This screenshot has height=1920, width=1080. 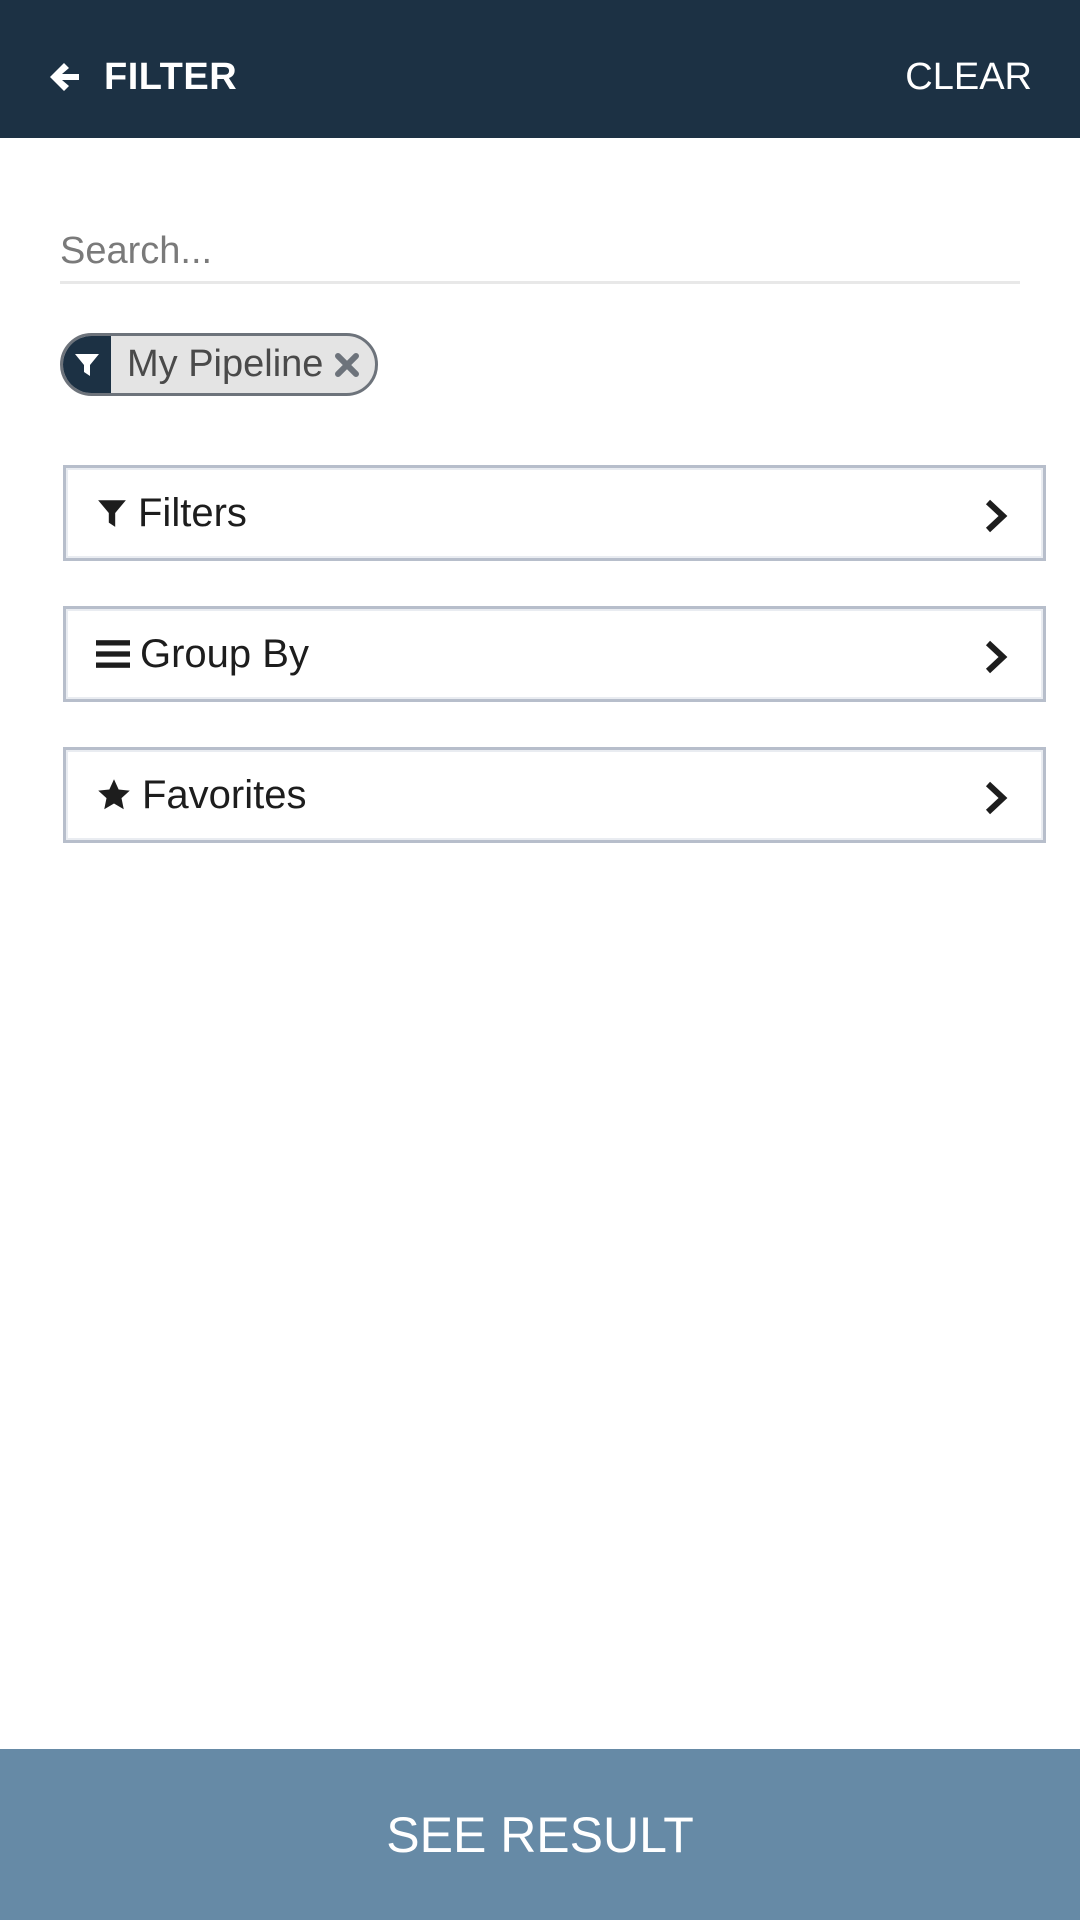 I want to click on clear-button: CLEAR, so click(x=968, y=77).